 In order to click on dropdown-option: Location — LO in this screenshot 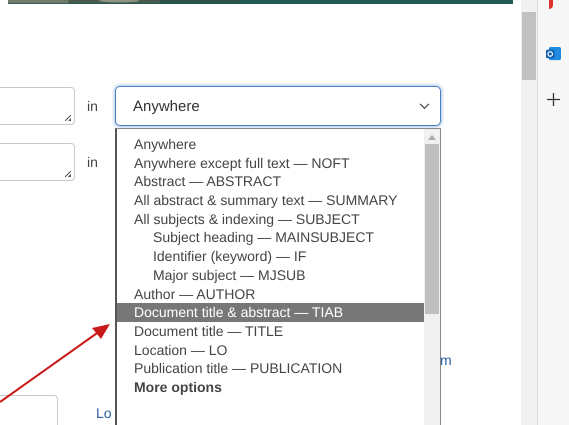, I will do `click(270, 350)`.